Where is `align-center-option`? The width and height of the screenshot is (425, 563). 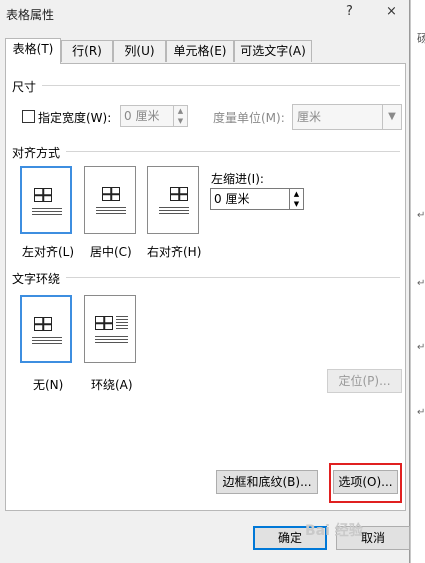
align-center-option is located at coordinates (110, 200).